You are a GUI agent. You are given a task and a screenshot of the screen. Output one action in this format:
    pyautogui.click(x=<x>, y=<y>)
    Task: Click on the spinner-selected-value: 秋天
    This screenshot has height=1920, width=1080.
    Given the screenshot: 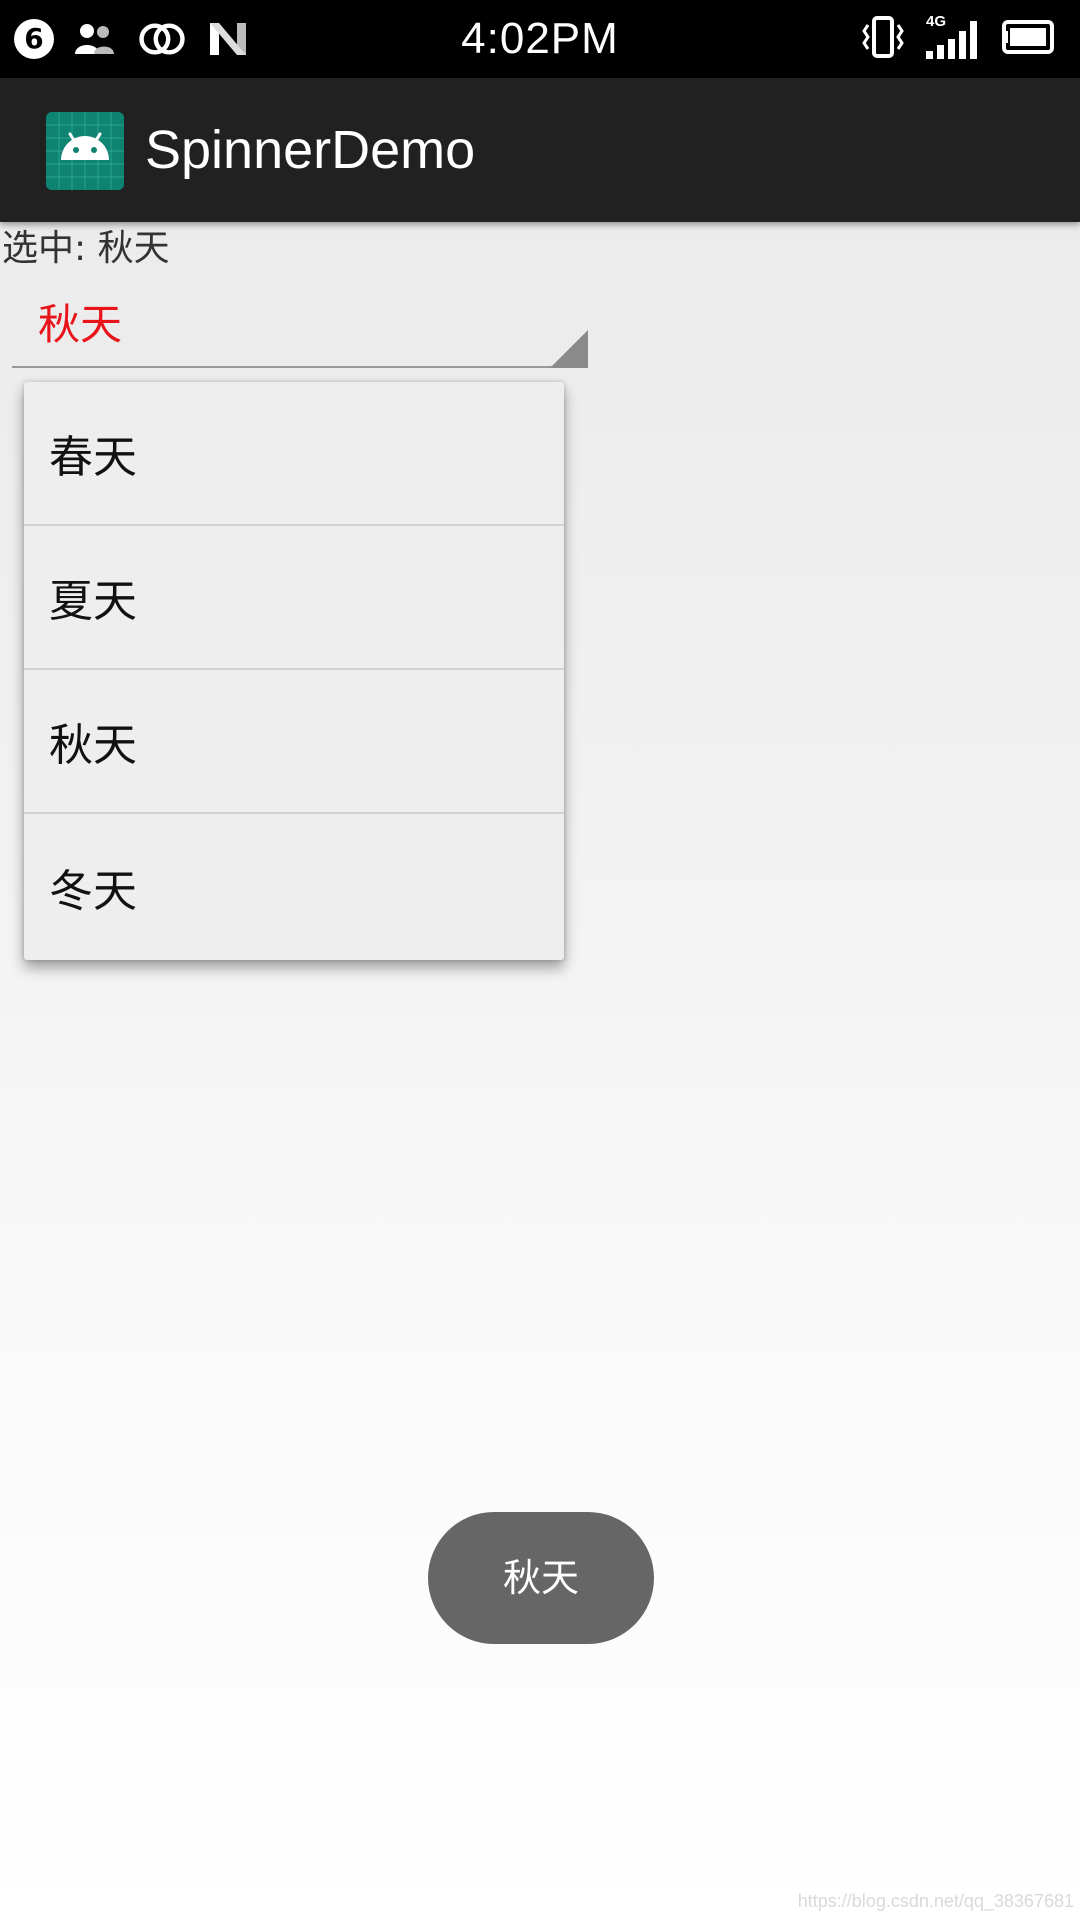 What is the action you would take?
    pyautogui.click(x=80, y=324)
    